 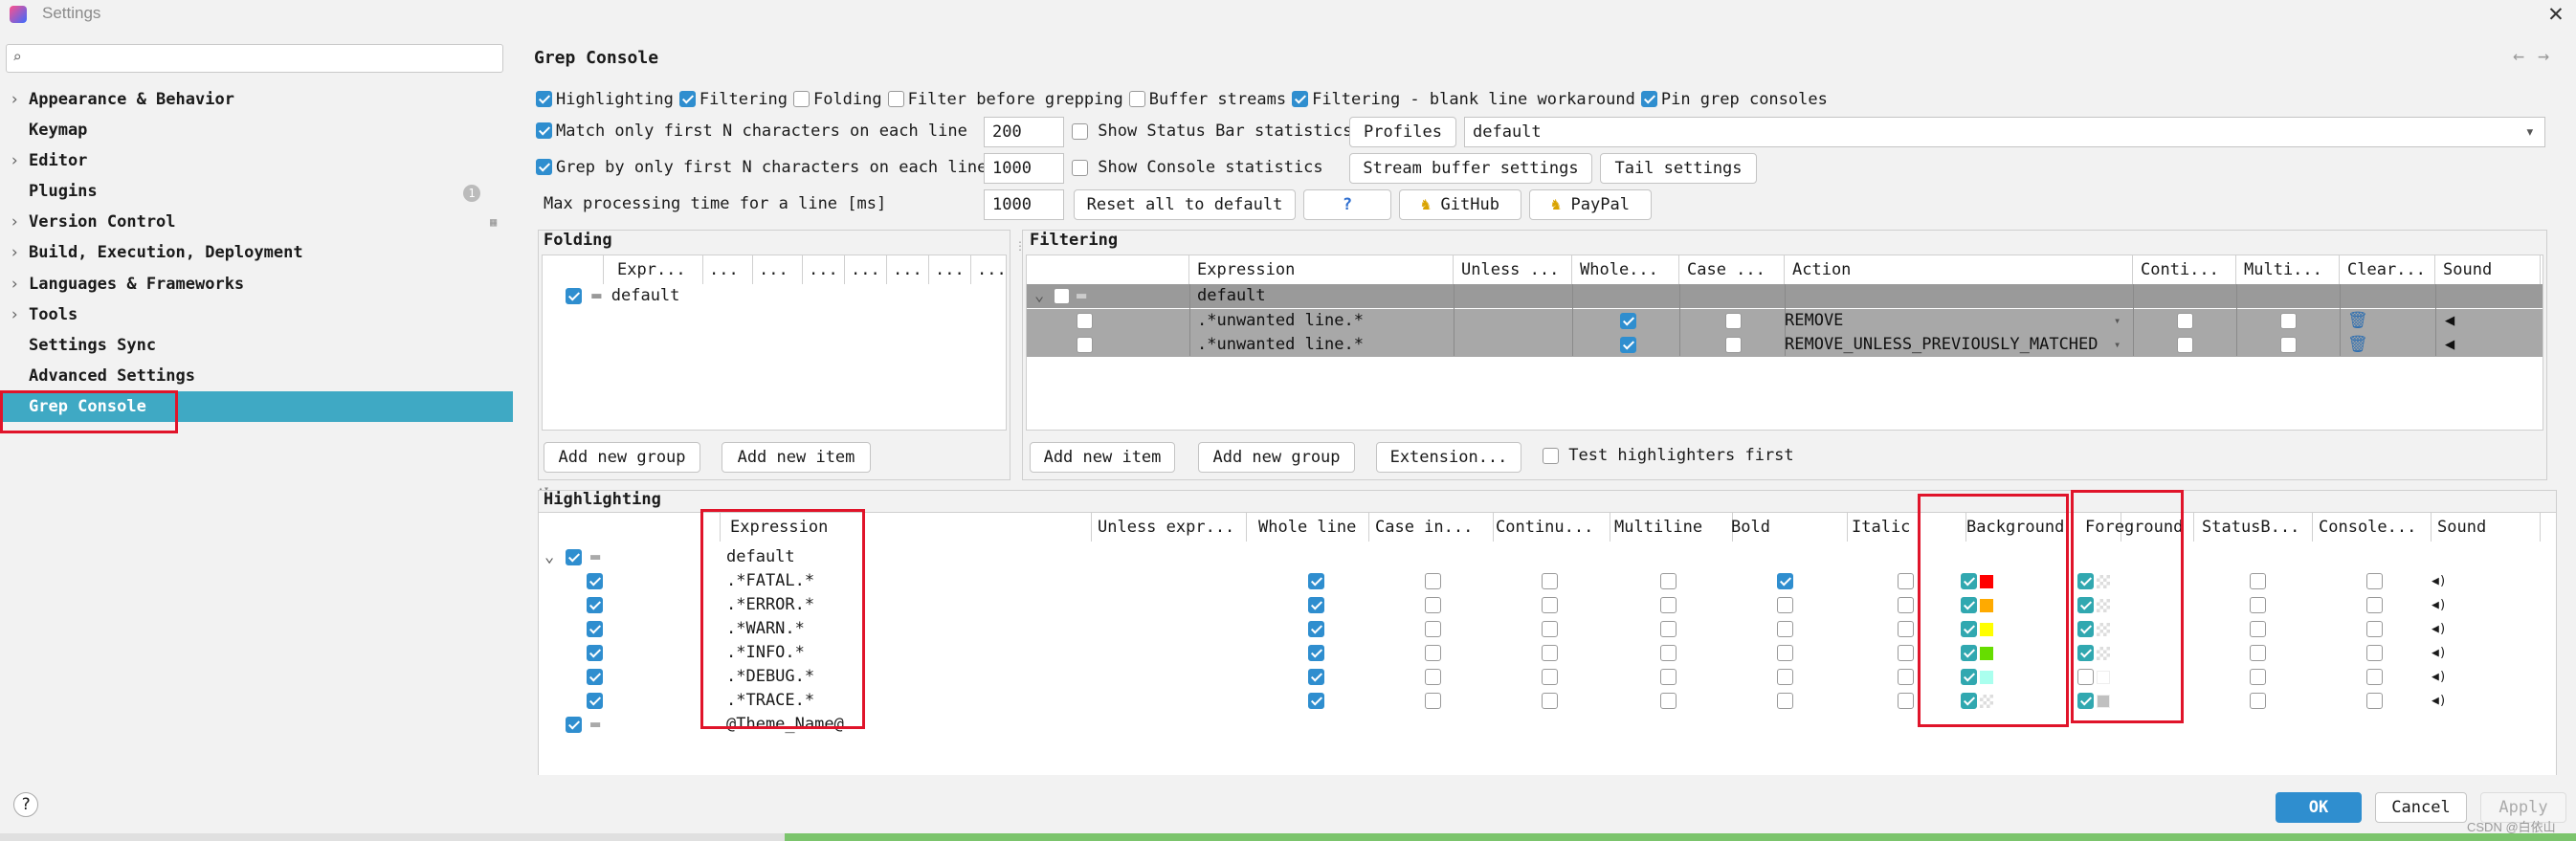 What do you see at coordinates (256, 376) in the screenshot?
I see `sidebar-item-advanced-settings: Advanced Settings` at bounding box center [256, 376].